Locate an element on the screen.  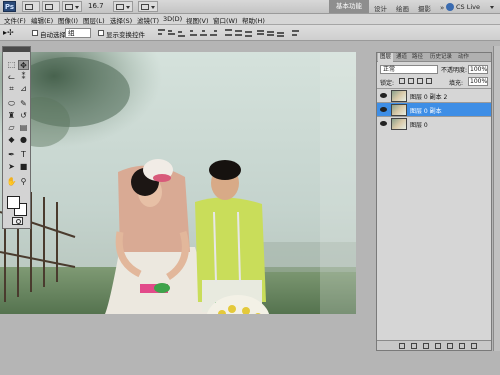
layer-row: 图层 0 is located at coordinates (434, 123).